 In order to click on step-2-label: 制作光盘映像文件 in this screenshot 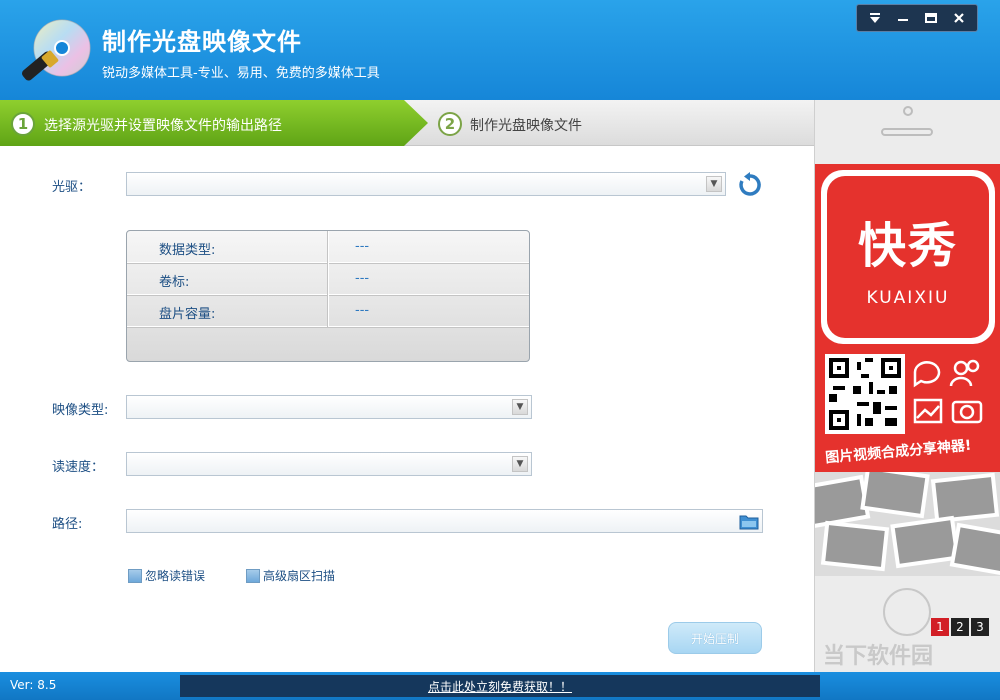, I will do `click(526, 126)`.